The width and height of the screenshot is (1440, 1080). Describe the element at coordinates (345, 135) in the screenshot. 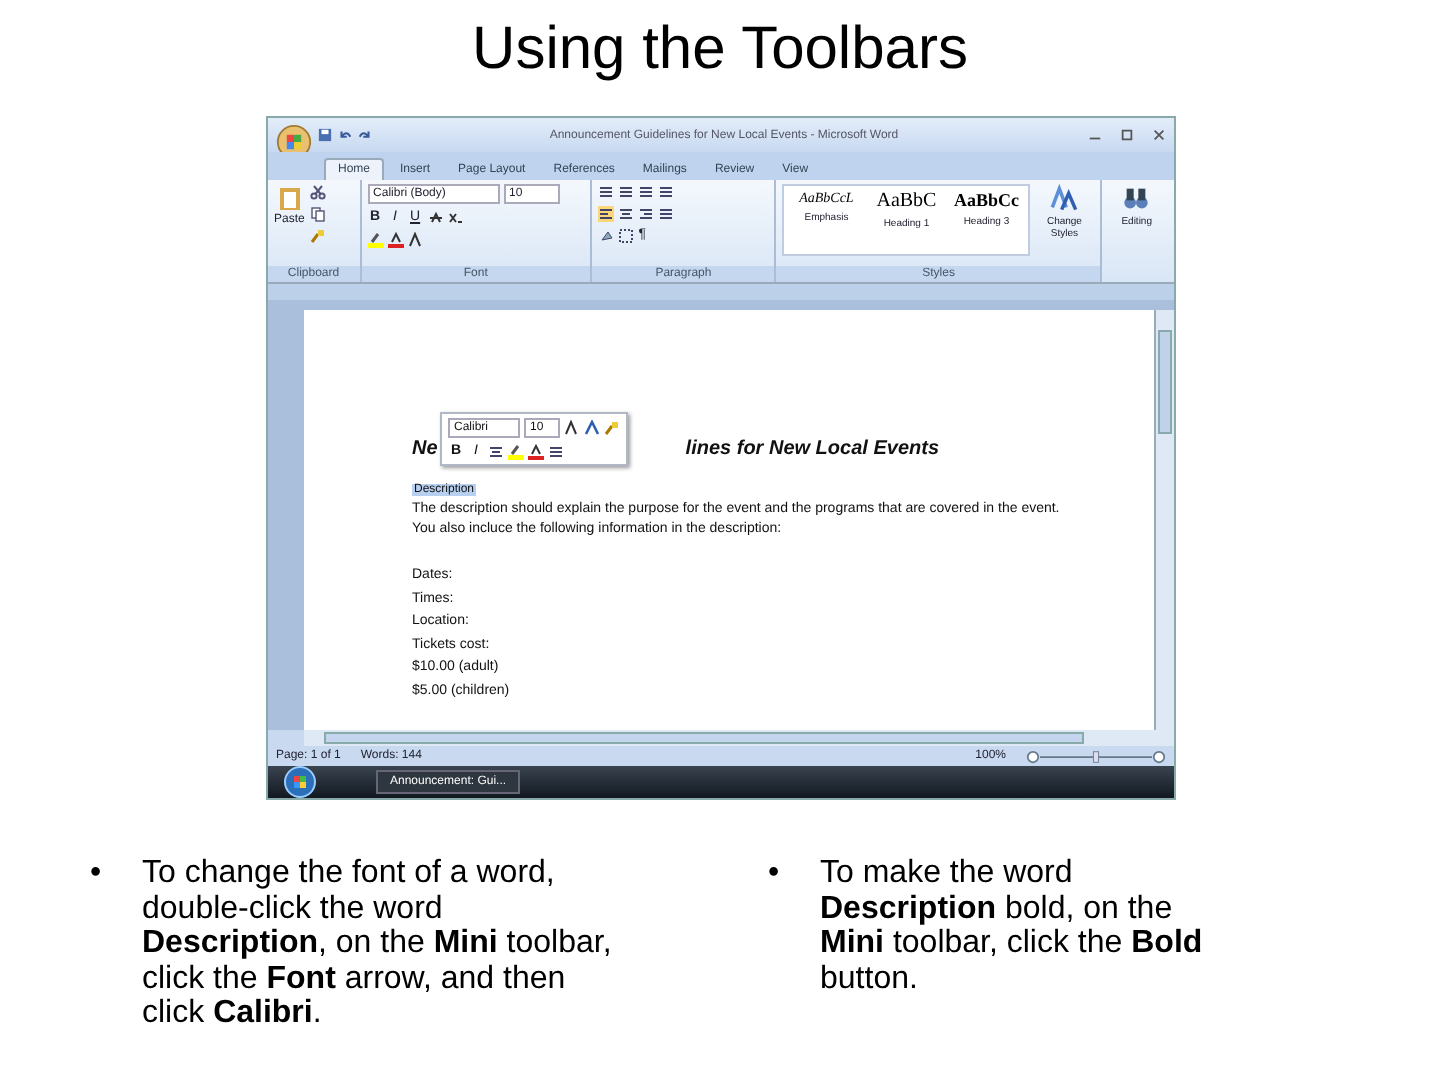

I see `undo-icon` at that location.